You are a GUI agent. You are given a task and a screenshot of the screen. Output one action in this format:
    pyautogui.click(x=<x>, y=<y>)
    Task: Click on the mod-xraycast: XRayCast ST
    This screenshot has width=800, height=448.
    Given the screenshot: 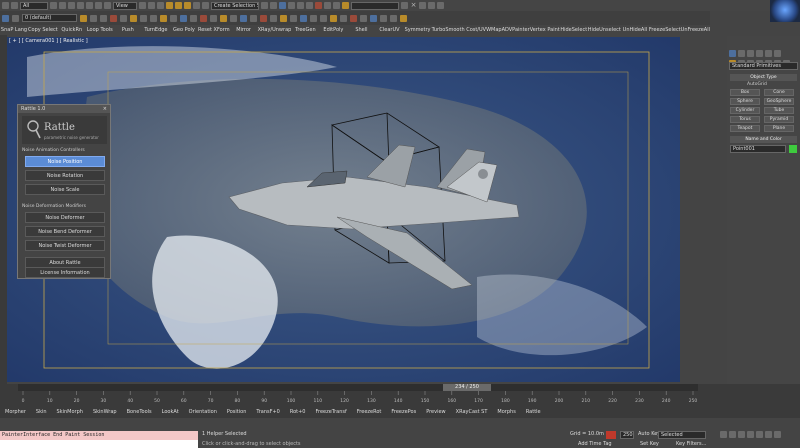 What is the action you would take?
    pyautogui.click(x=472, y=412)
    